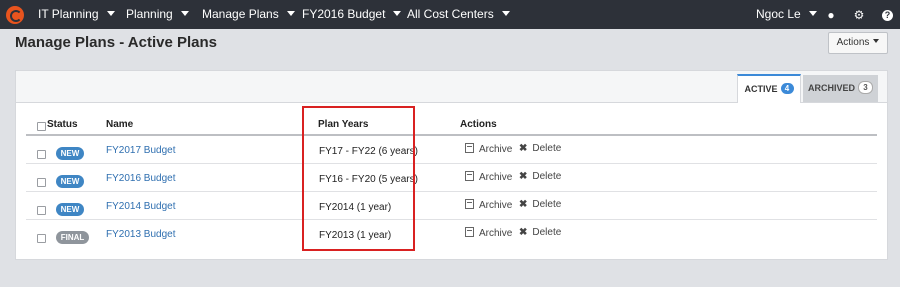 The width and height of the screenshot is (900, 287). What do you see at coordinates (240, 14) in the screenshot?
I see `nav-label: Manage Plans` at bounding box center [240, 14].